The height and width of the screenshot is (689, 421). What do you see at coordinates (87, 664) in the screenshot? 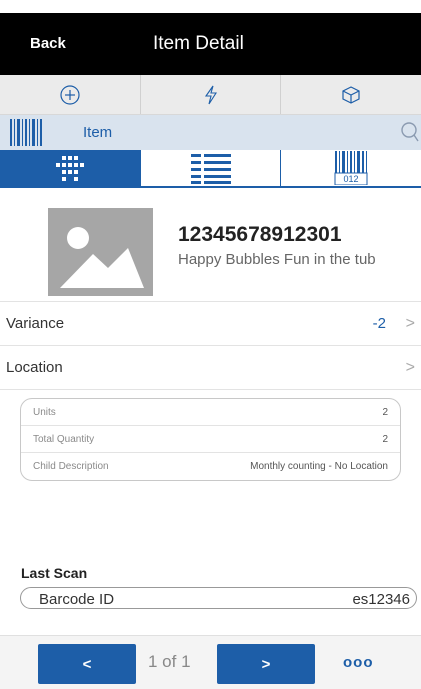
I see `previous-button: <` at bounding box center [87, 664].